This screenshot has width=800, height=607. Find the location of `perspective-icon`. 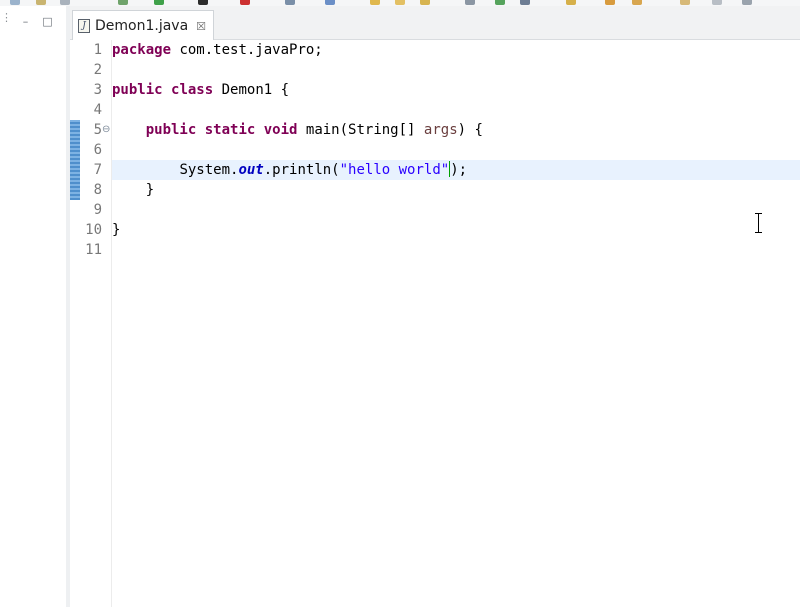

perspective-icon is located at coordinates (747, 2).